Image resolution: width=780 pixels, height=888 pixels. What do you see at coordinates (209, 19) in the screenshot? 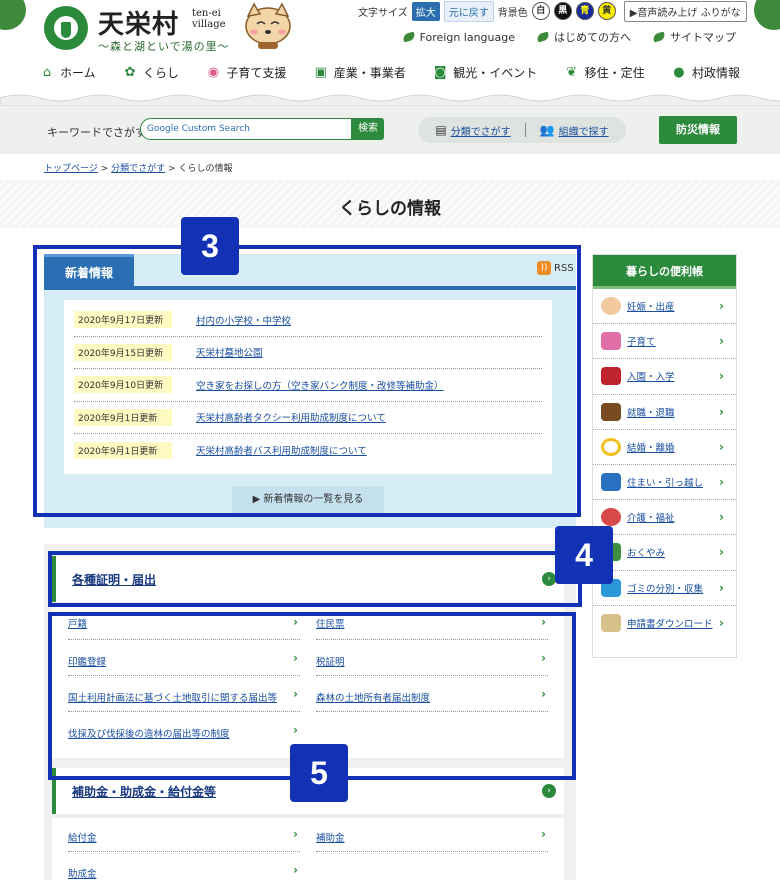
I see `logo-roman: ten-ei village` at bounding box center [209, 19].